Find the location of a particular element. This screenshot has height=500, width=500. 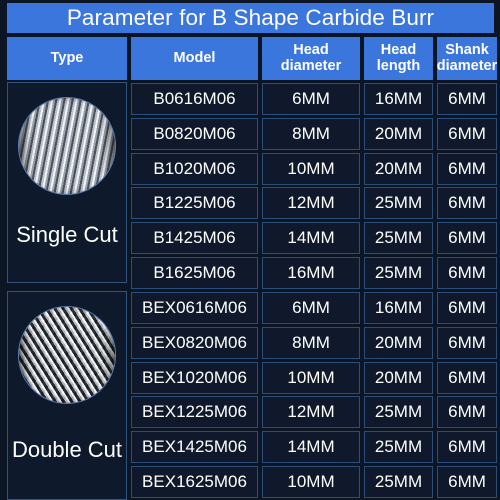

cell-model: B1225M06 is located at coordinates (194, 203).